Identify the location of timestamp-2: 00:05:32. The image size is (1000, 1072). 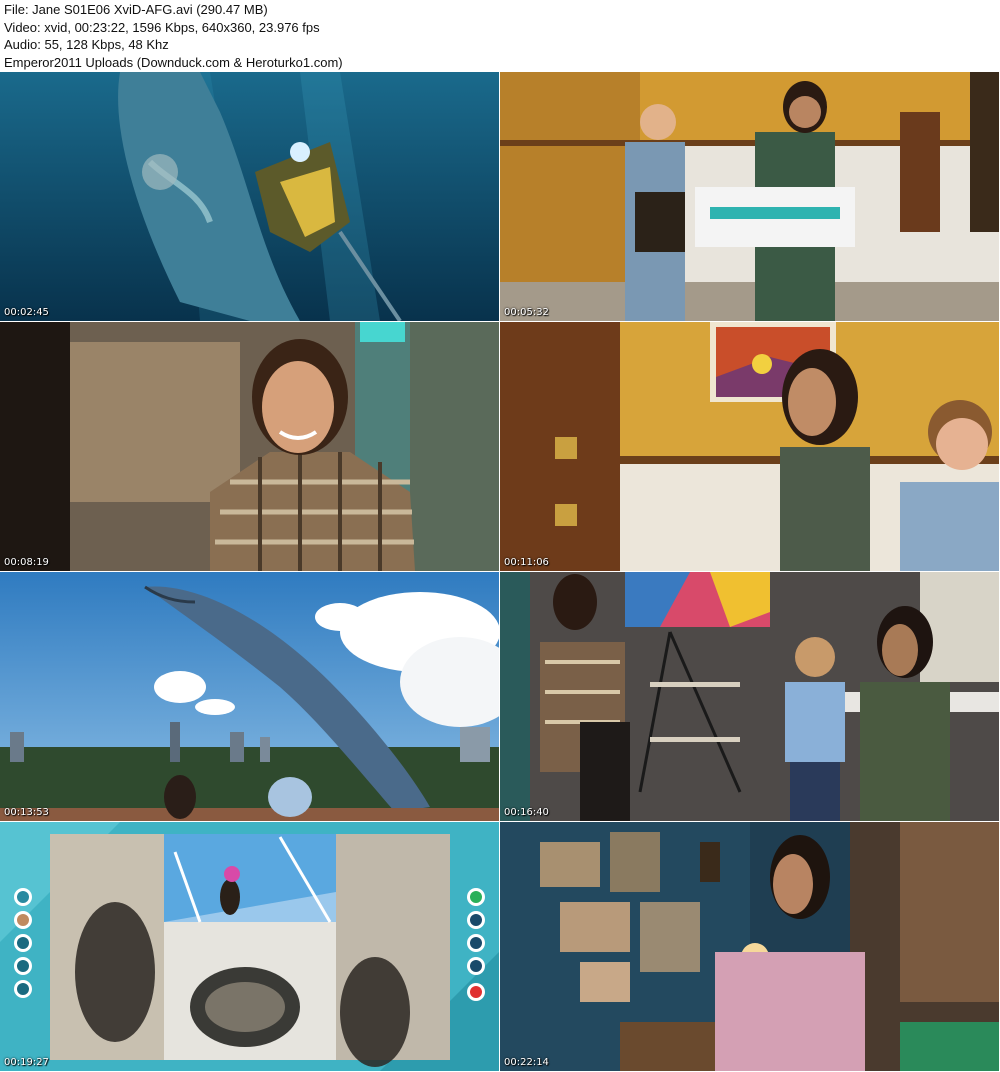
(526, 312).